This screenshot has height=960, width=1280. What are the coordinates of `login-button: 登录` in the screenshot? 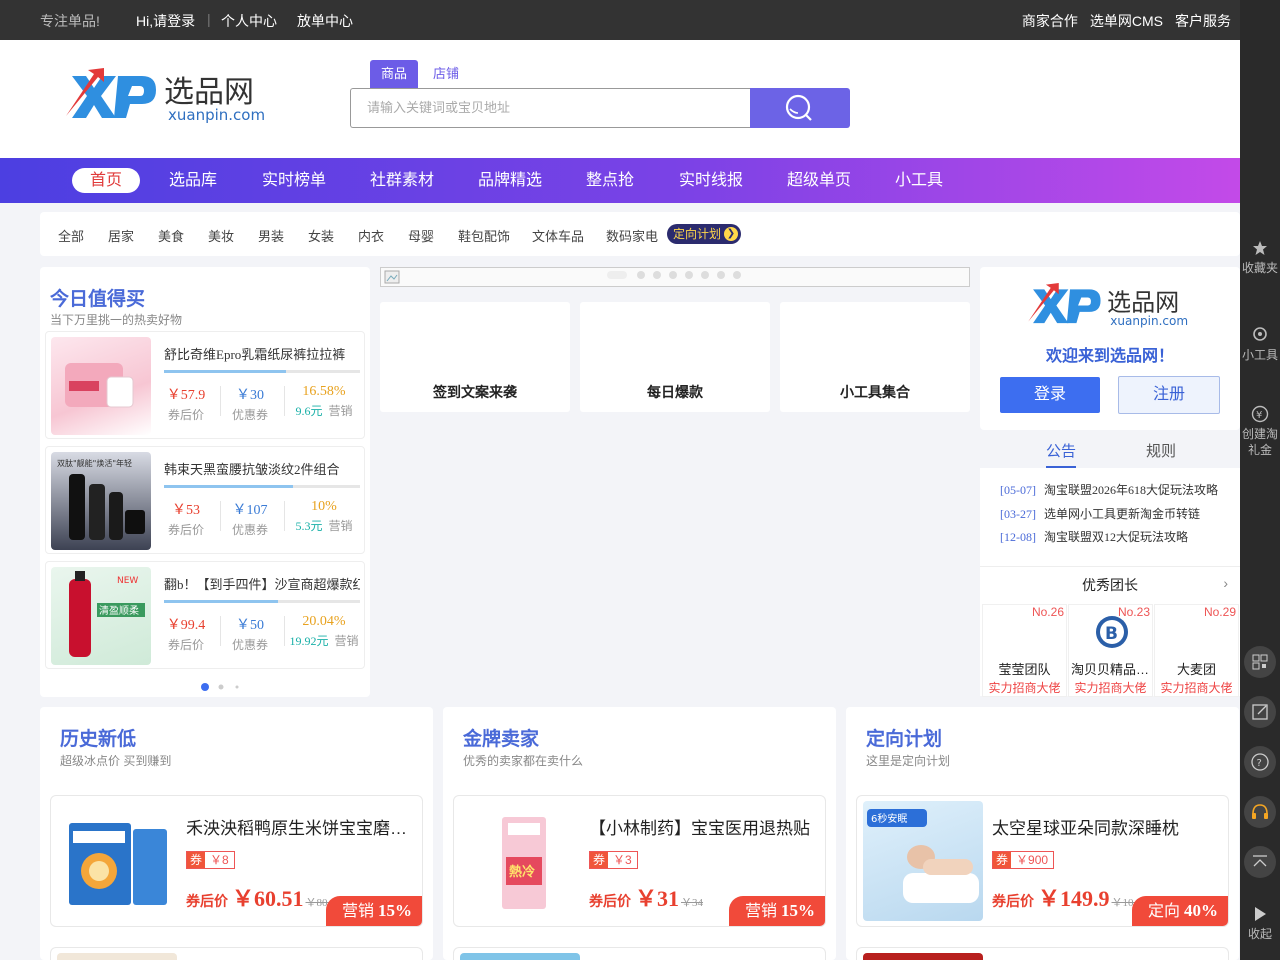 It's located at (1050, 395).